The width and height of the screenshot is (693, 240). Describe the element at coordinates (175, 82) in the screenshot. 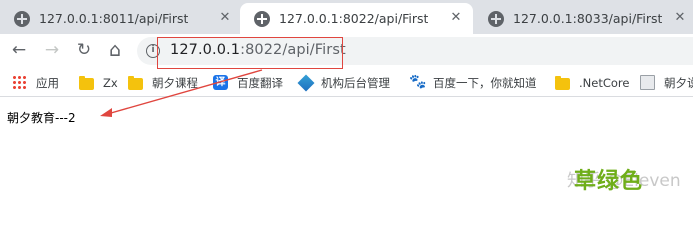

I see `bookmark-label: 朝夕课程` at that location.